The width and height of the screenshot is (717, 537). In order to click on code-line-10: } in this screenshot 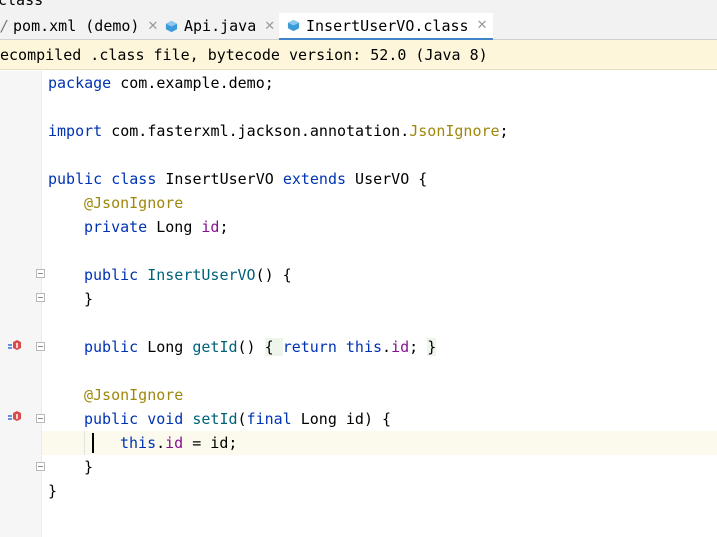, I will do `click(88, 299)`.